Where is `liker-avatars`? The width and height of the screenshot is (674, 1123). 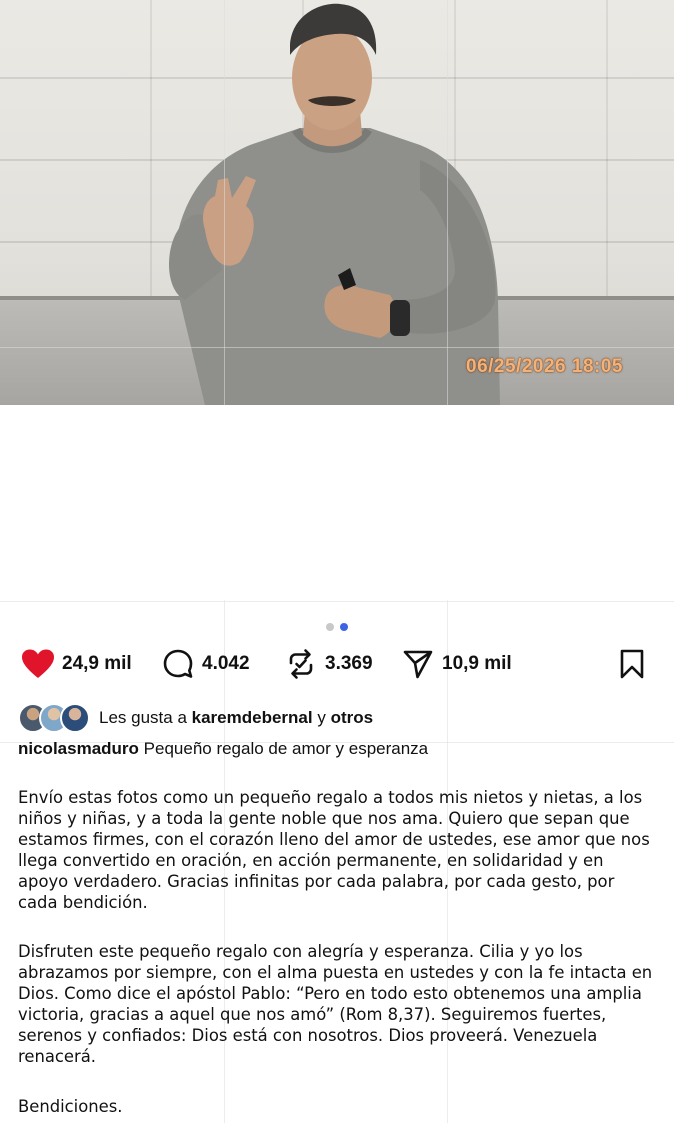
liker-avatars is located at coordinates (54, 718).